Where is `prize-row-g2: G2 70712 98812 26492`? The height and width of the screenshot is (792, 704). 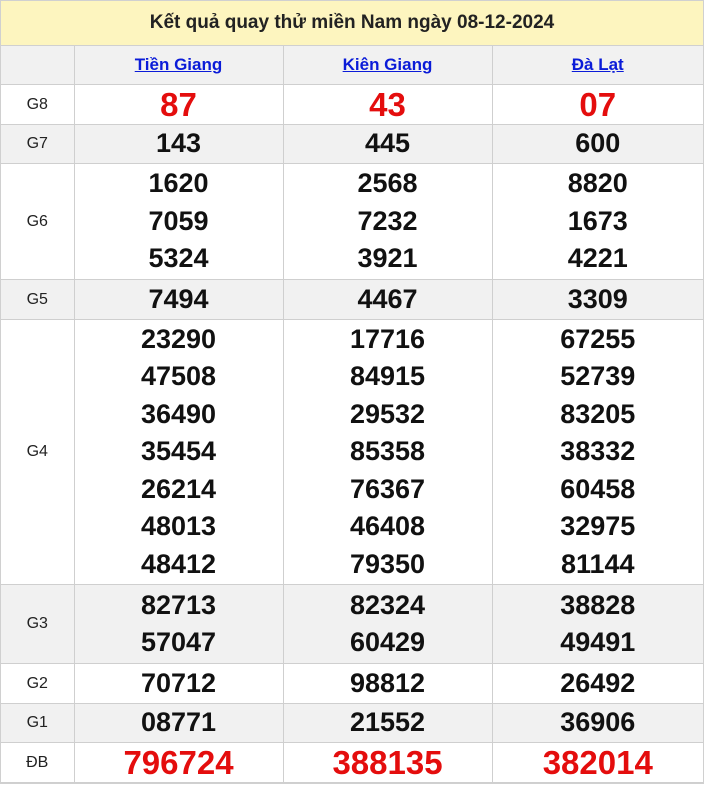 prize-row-g2: G2 70712 98812 26492 is located at coordinates (352, 683).